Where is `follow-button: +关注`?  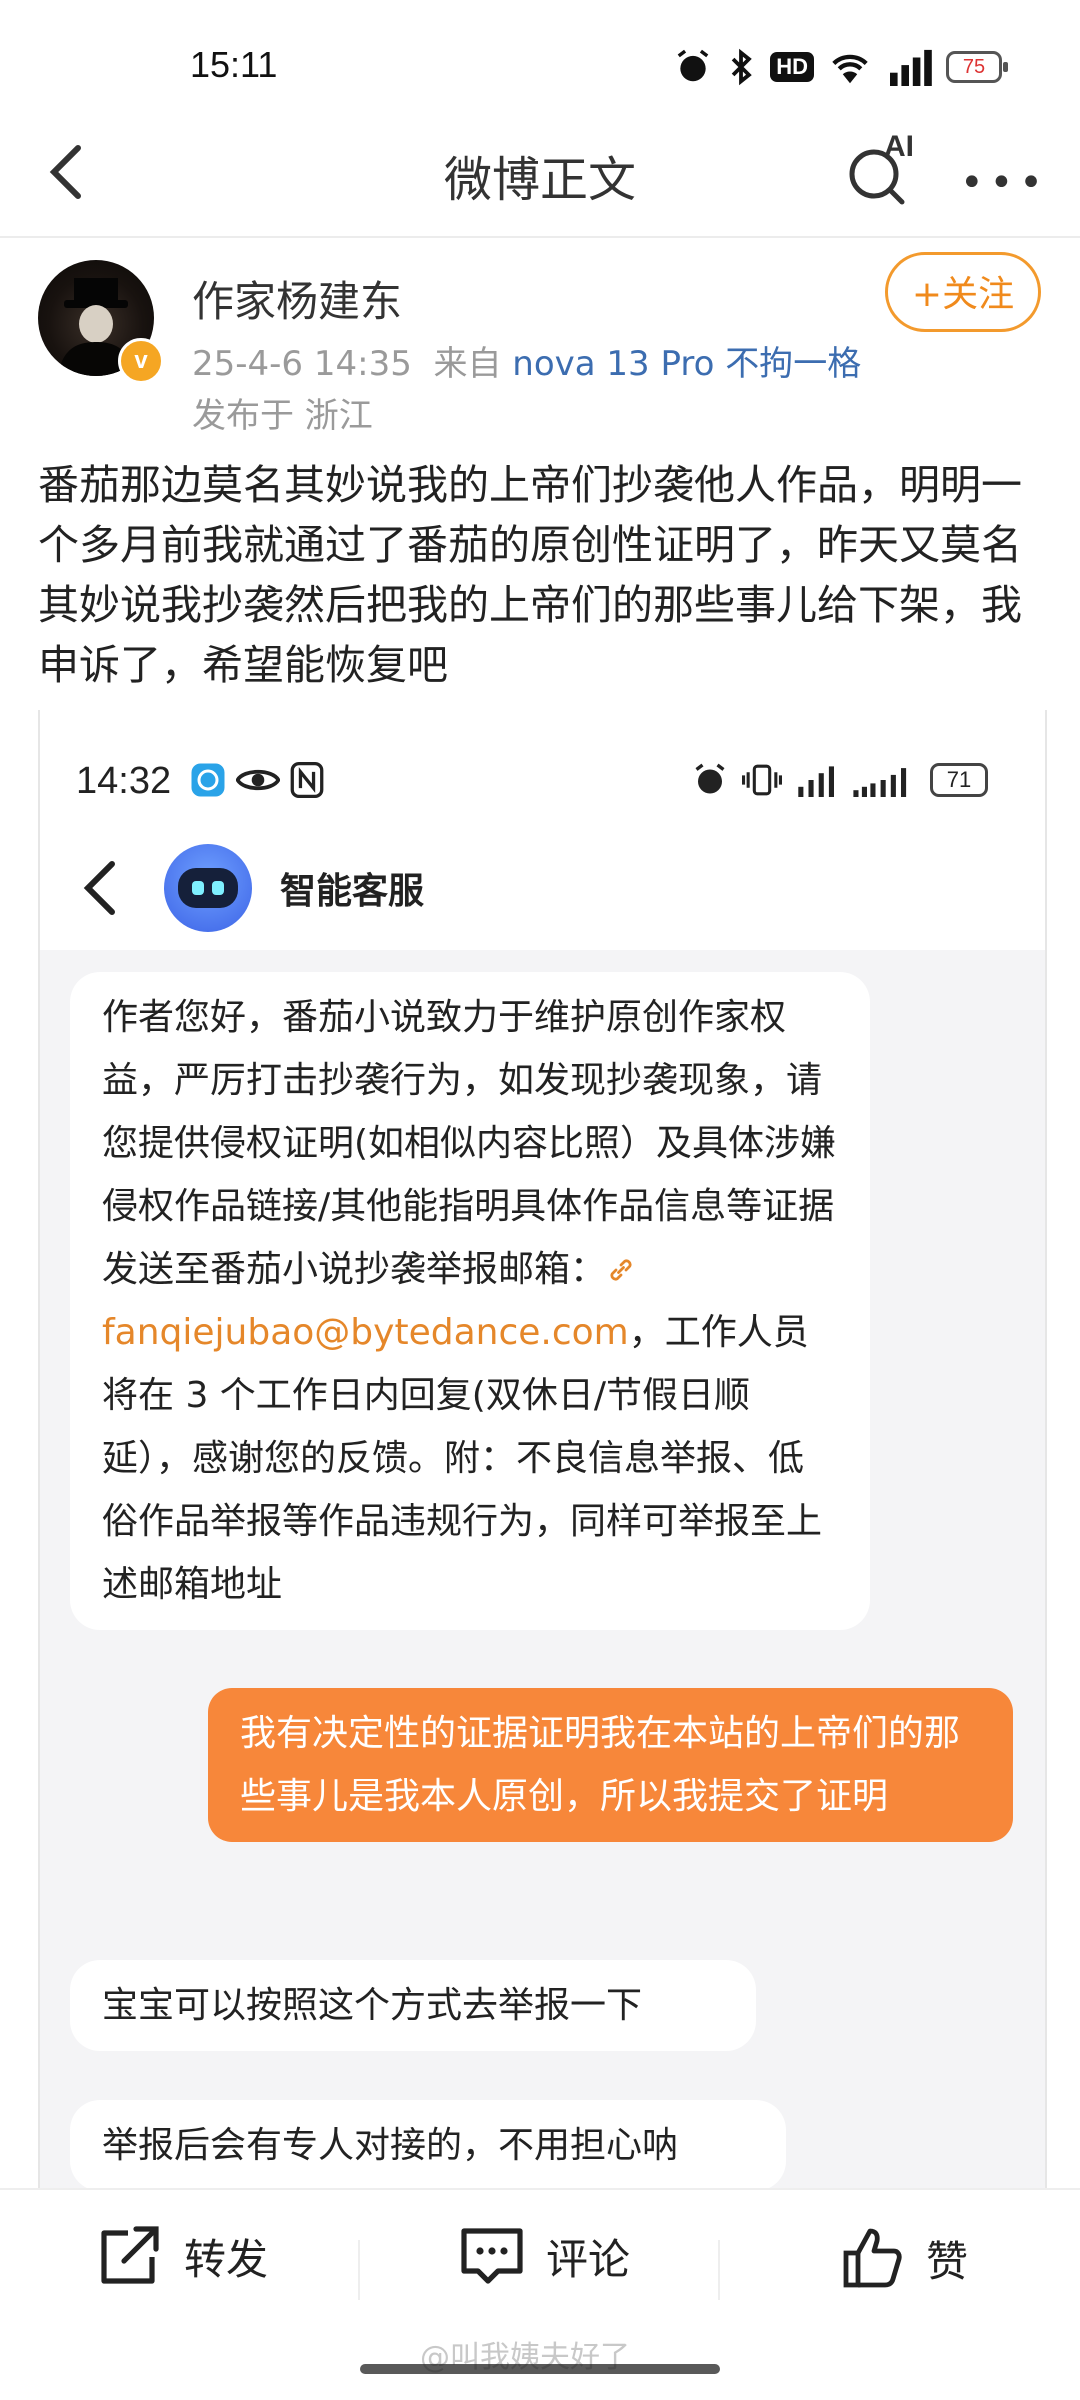 follow-button: +关注 is located at coordinates (963, 292).